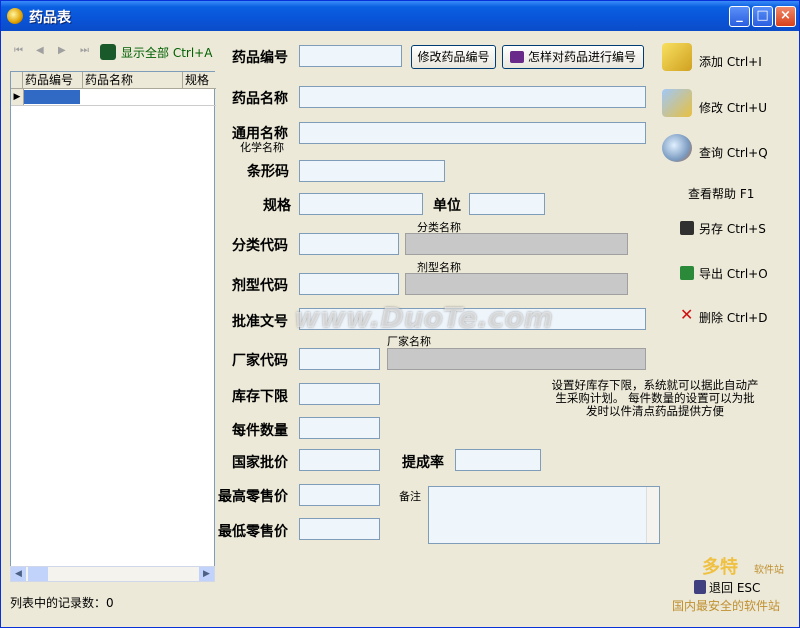 This screenshot has height=628, width=800. What do you see at coordinates (260, 58) in the screenshot?
I see `drug-code-label: 药品编号` at bounding box center [260, 58].